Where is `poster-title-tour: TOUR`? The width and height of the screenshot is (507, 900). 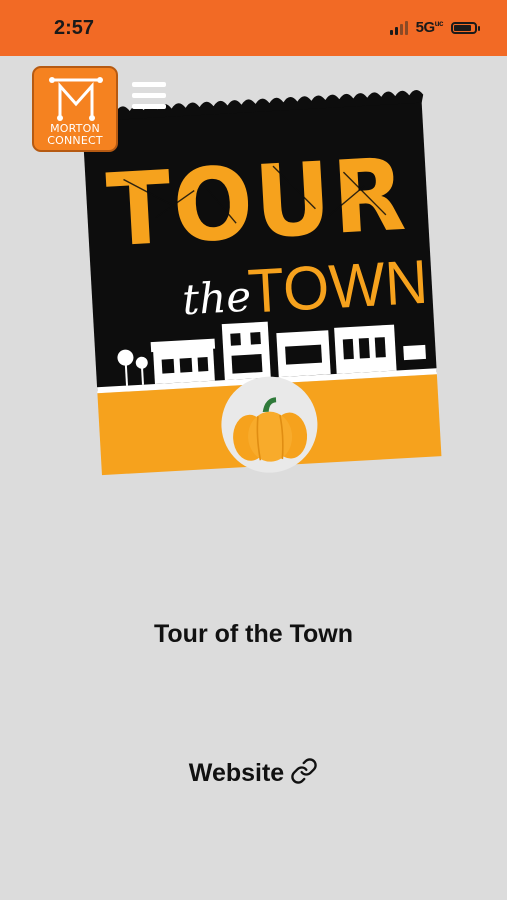
poster-title-tour: TOUR is located at coordinates (257, 203).